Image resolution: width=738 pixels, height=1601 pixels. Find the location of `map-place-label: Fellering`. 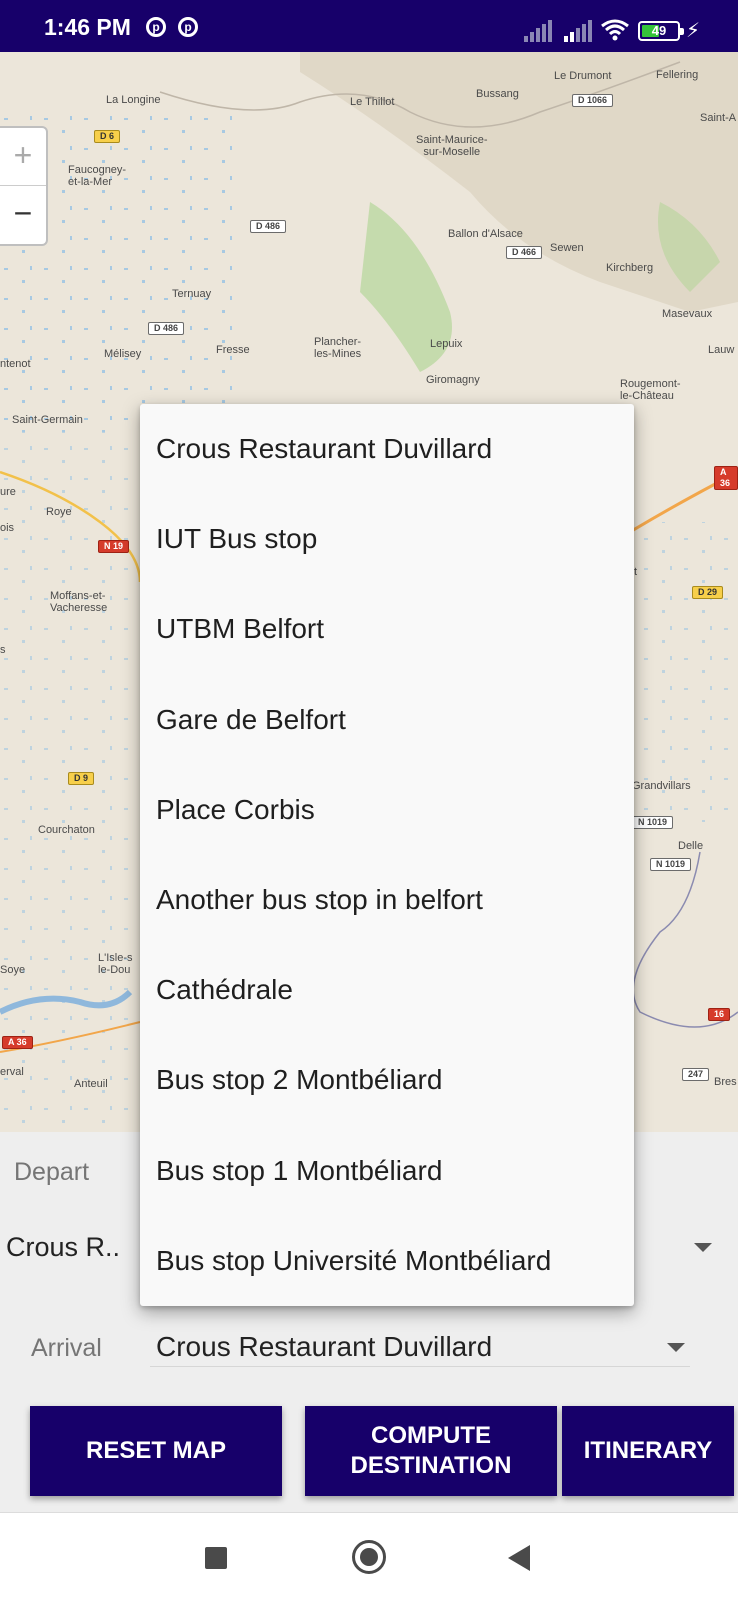

map-place-label: Fellering is located at coordinates (677, 75).